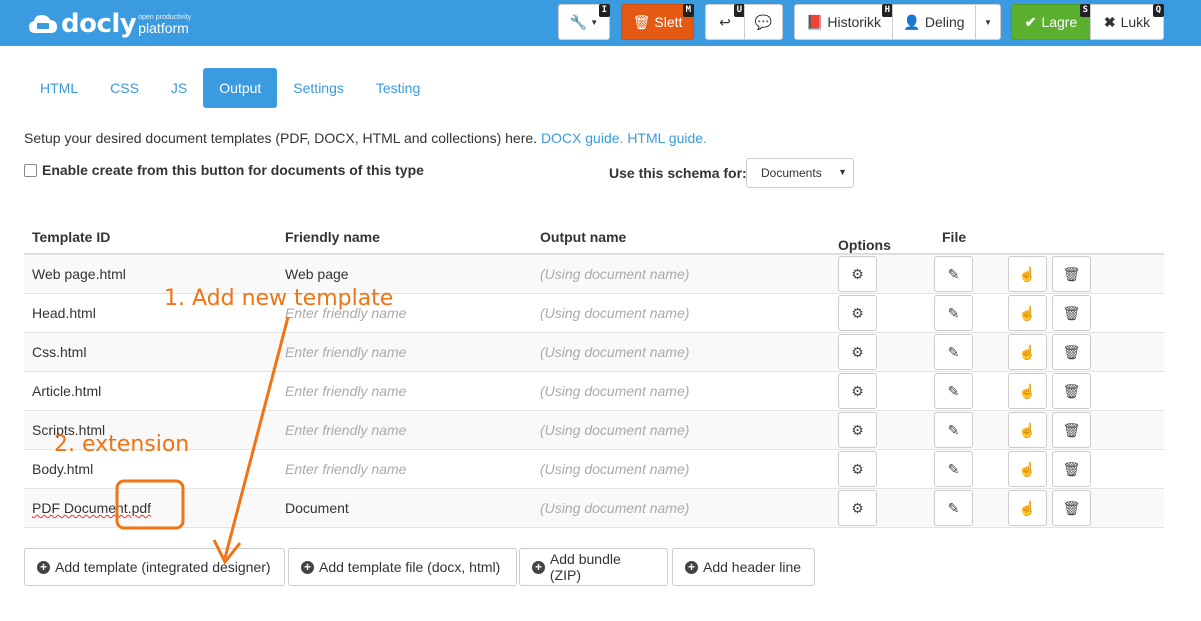 The height and width of the screenshot is (621, 1201). Describe the element at coordinates (202, 440) in the screenshot. I see `annotation-overlay` at that location.